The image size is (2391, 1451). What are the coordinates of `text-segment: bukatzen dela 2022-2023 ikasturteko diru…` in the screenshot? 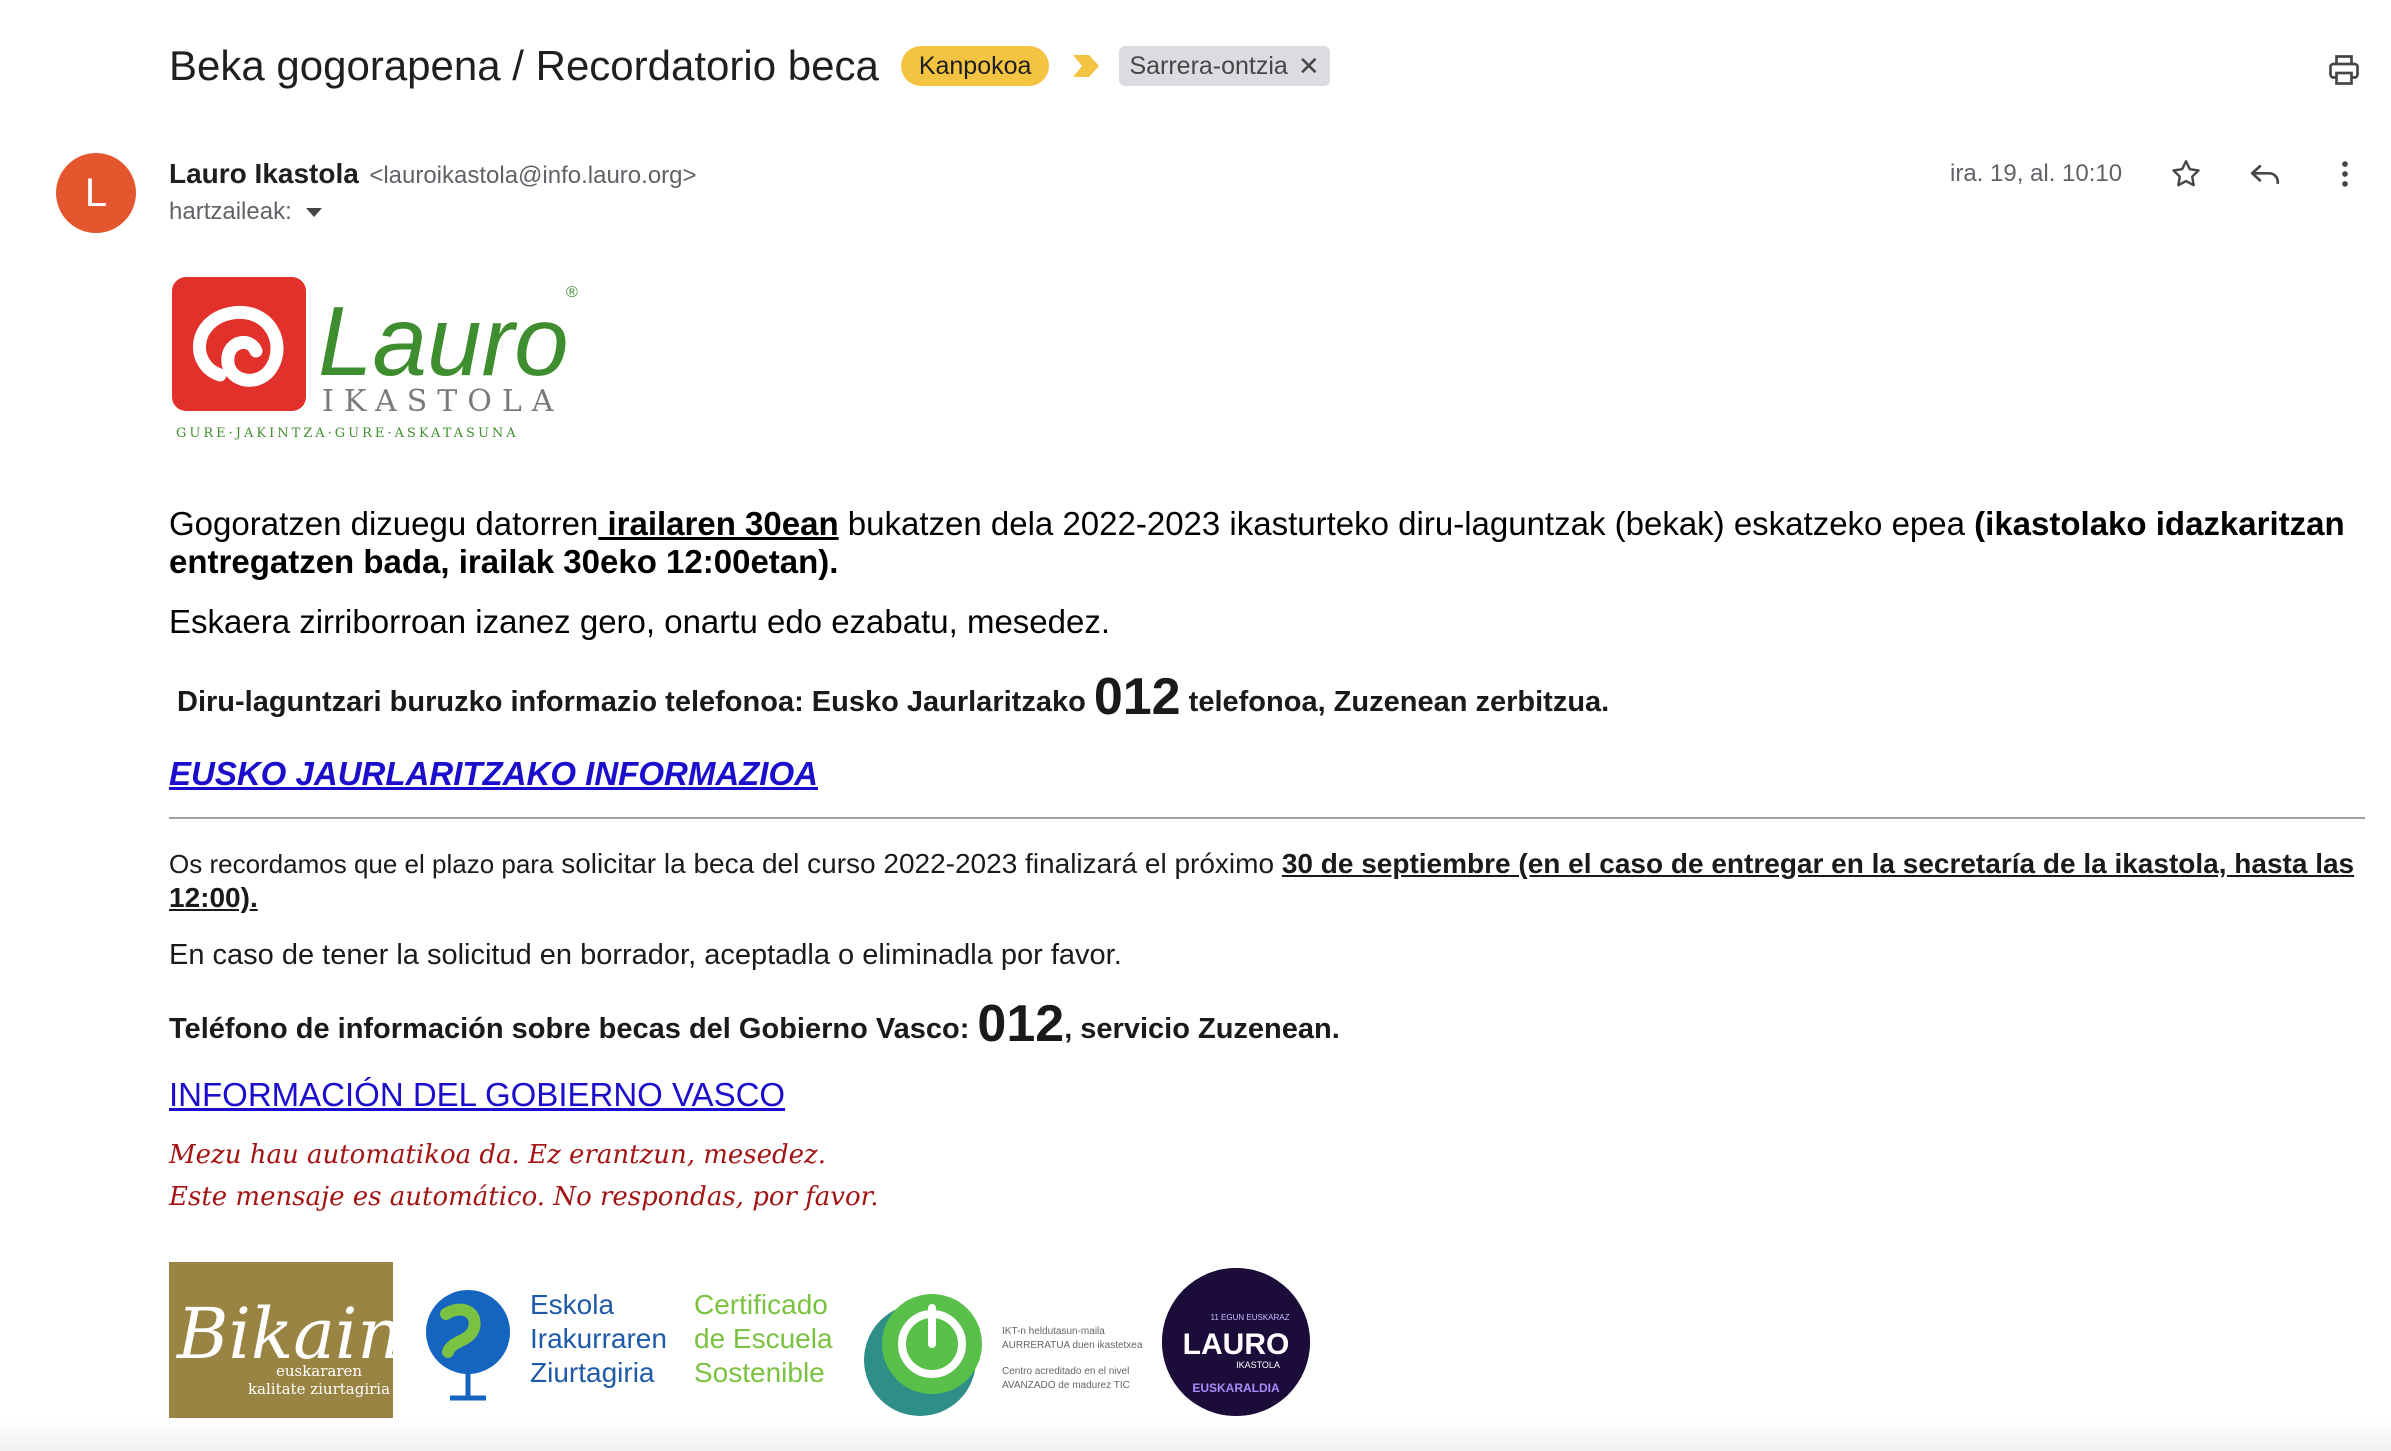 It's located at (1406, 523).